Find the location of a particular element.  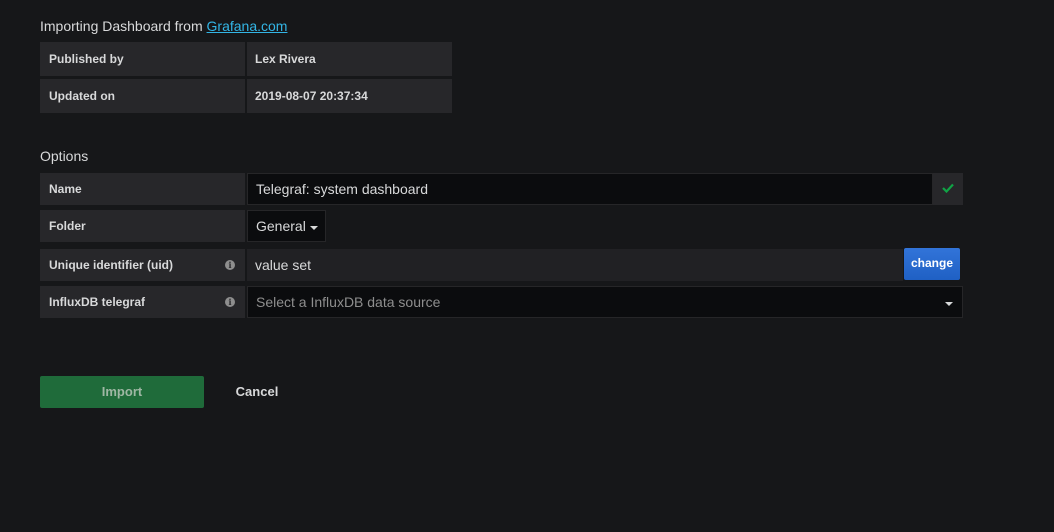

options-heading: Options is located at coordinates (64, 156).